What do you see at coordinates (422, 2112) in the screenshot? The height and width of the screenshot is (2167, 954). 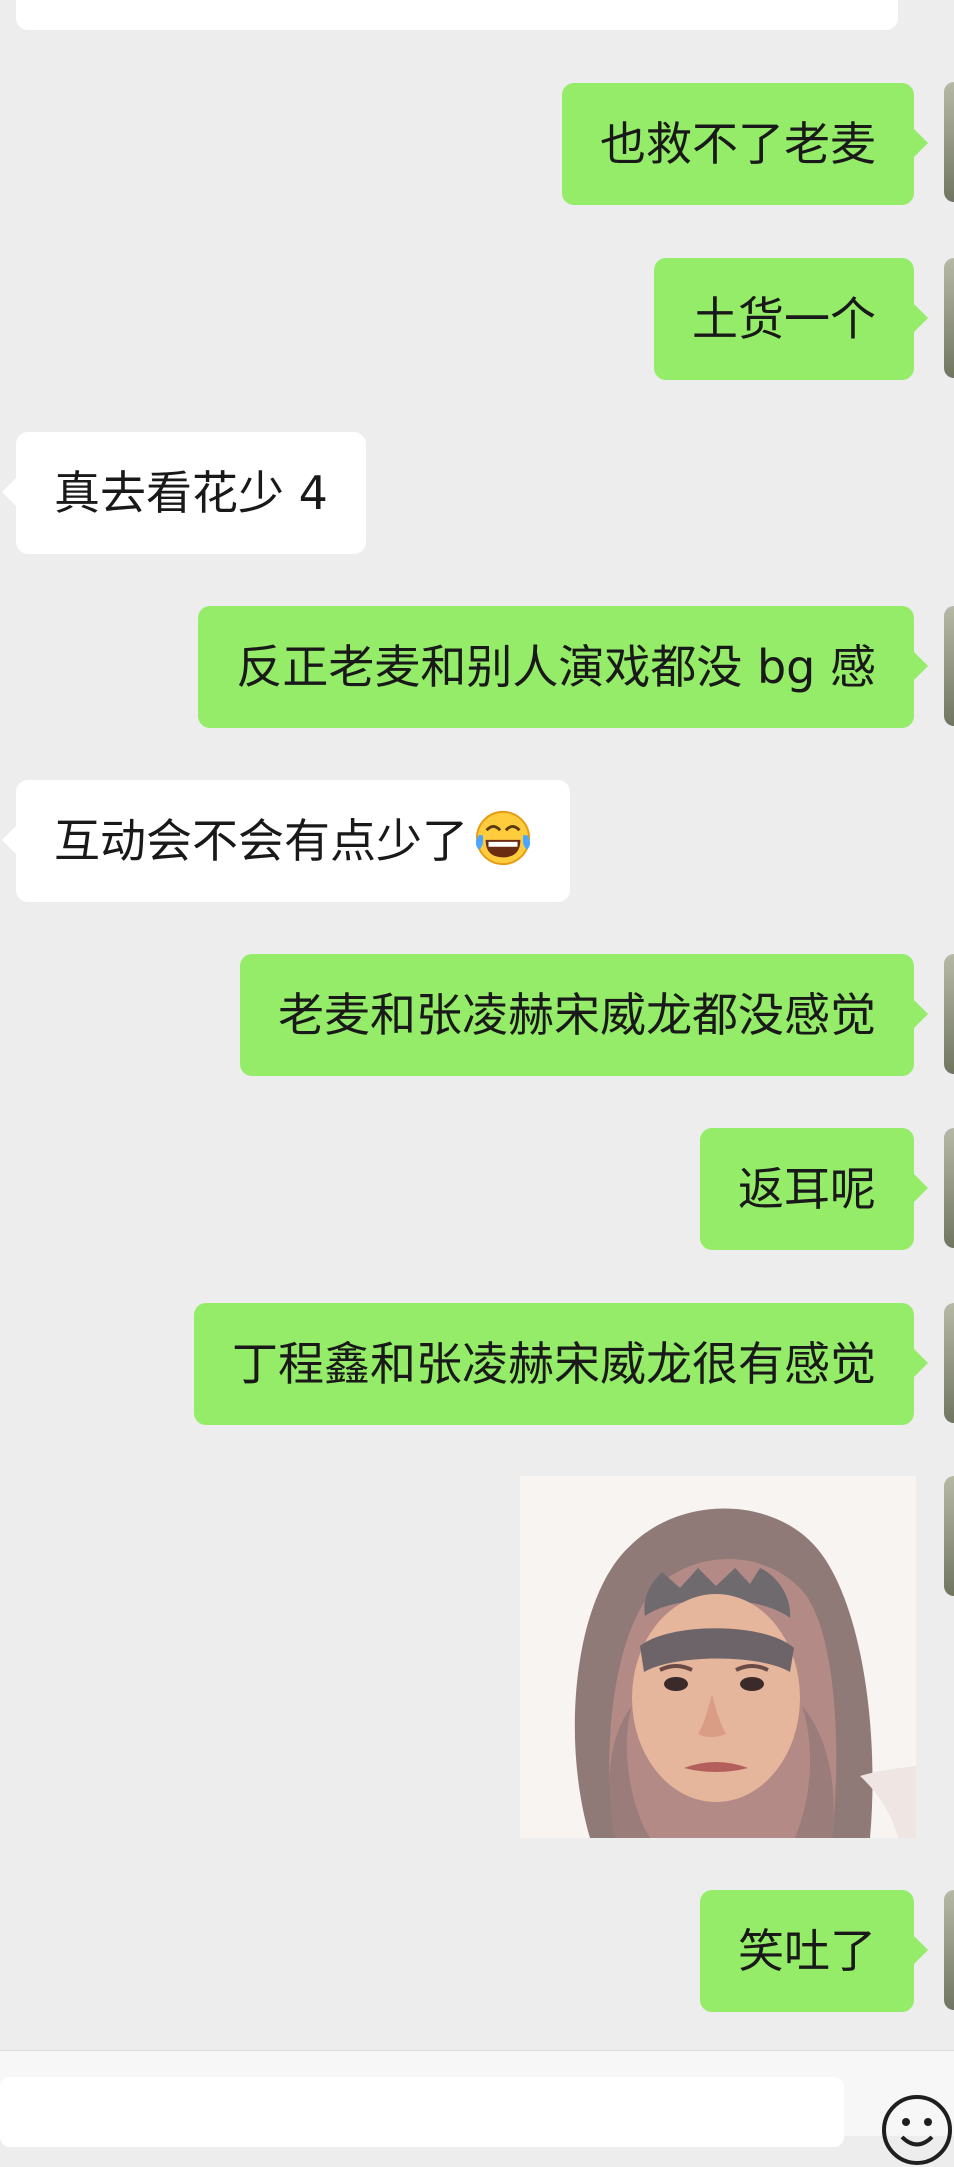 I see `message-input` at bounding box center [422, 2112].